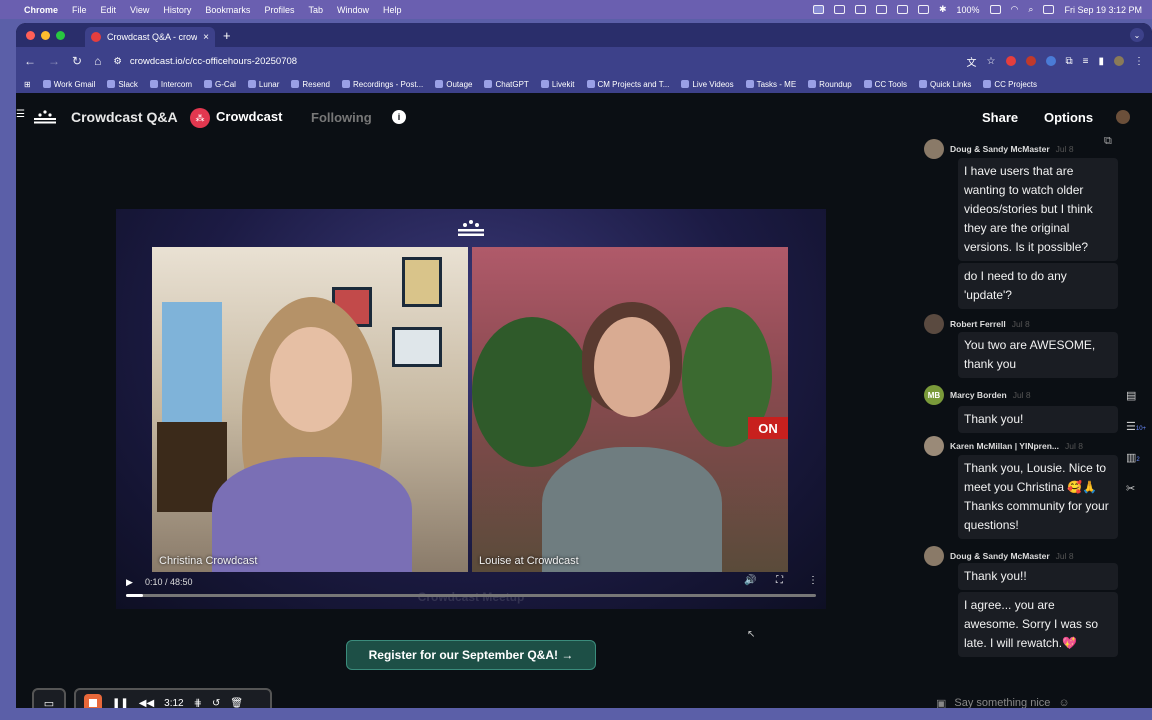 The width and height of the screenshot is (1152, 720). I want to click on user-avatar, so click(1123, 117).